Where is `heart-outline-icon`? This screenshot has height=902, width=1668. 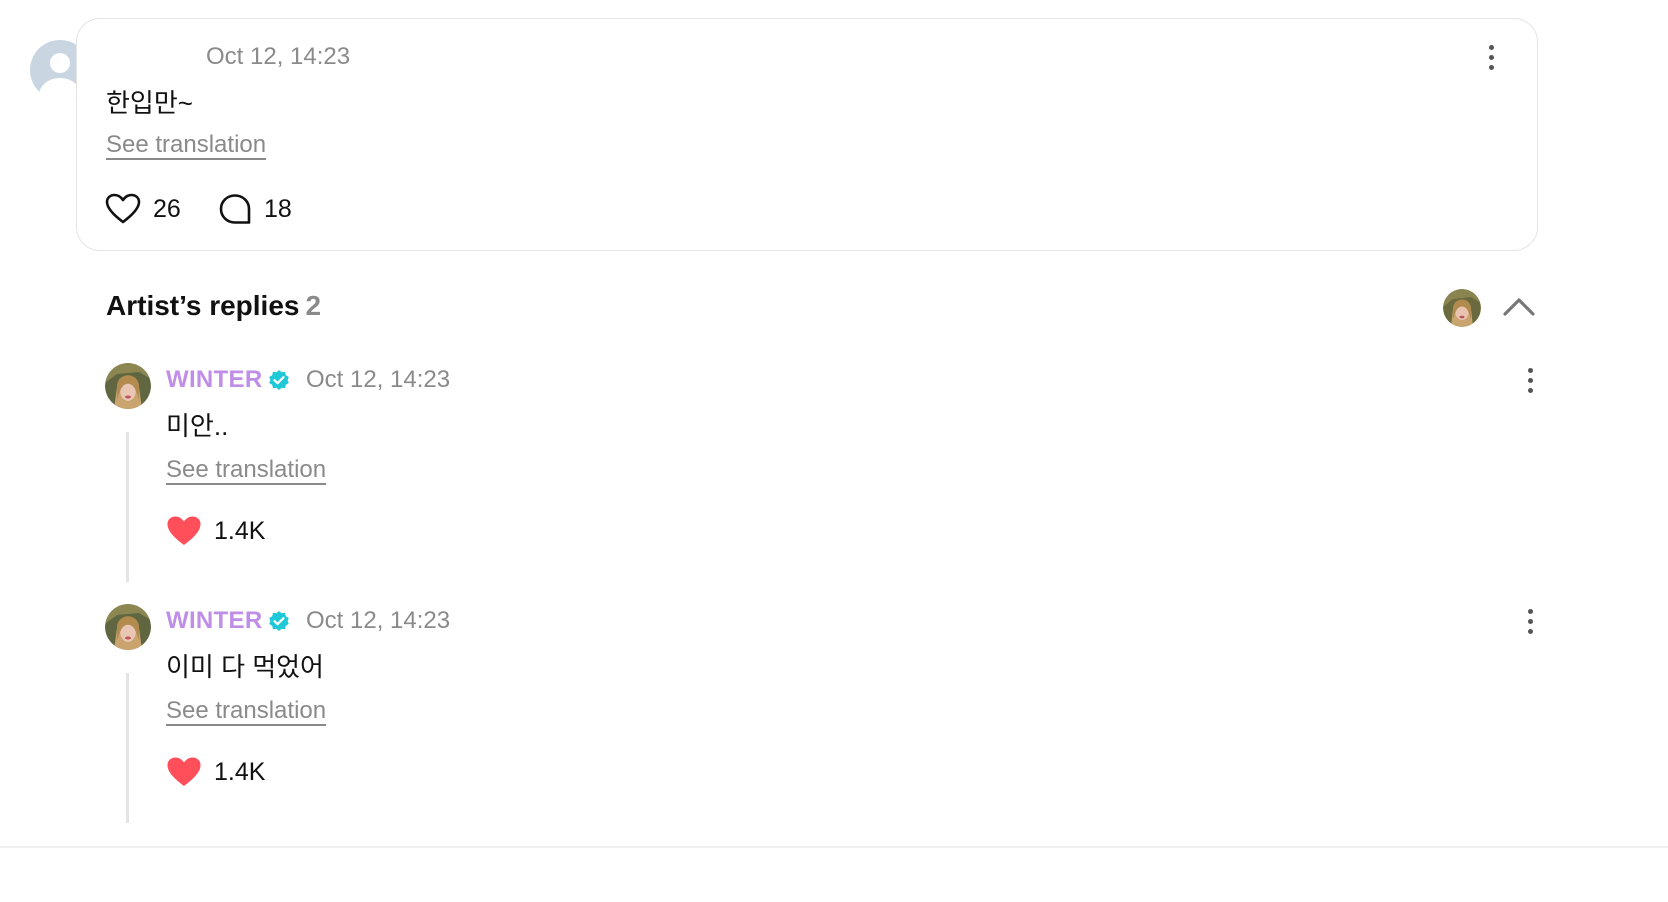 heart-outline-icon is located at coordinates (123, 208).